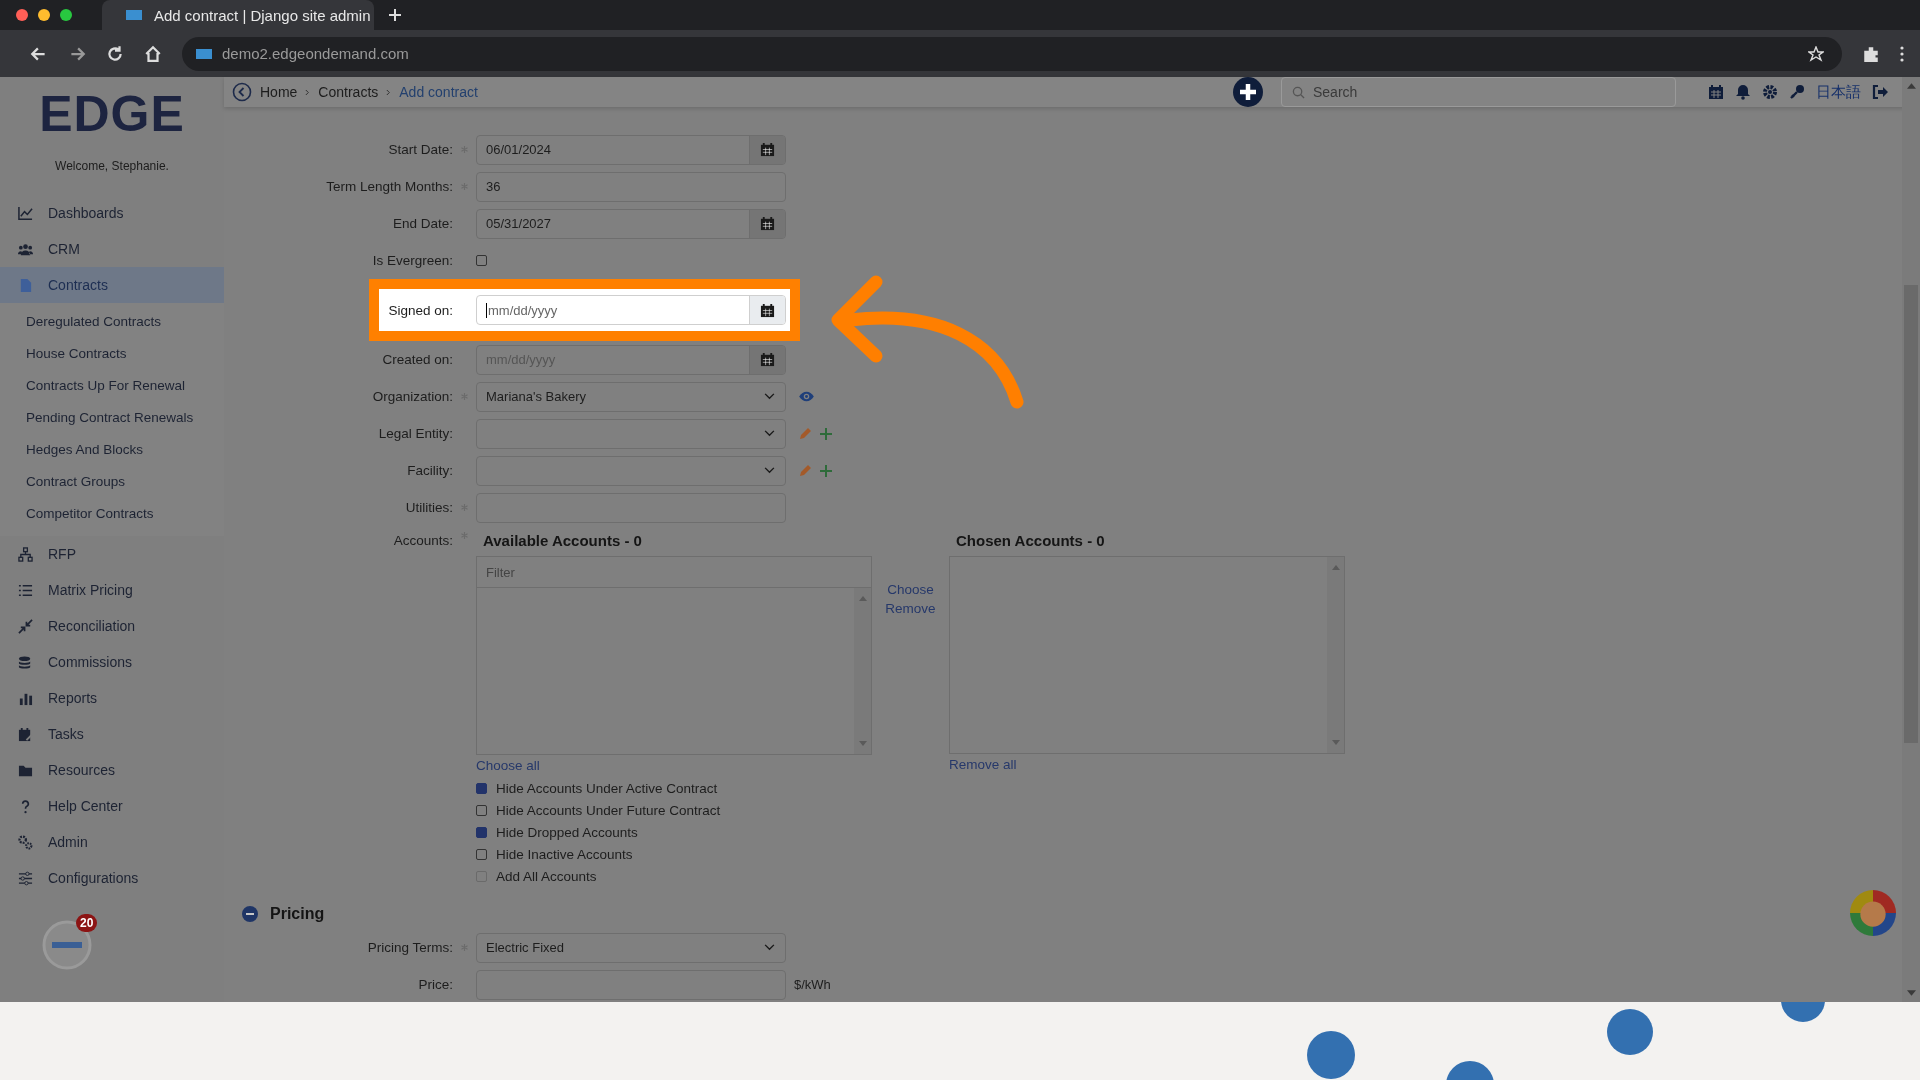 The height and width of the screenshot is (1080, 1920). Describe the element at coordinates (1873, 913) in the screenshot. I see `assistant-avatar-icon` at that location.